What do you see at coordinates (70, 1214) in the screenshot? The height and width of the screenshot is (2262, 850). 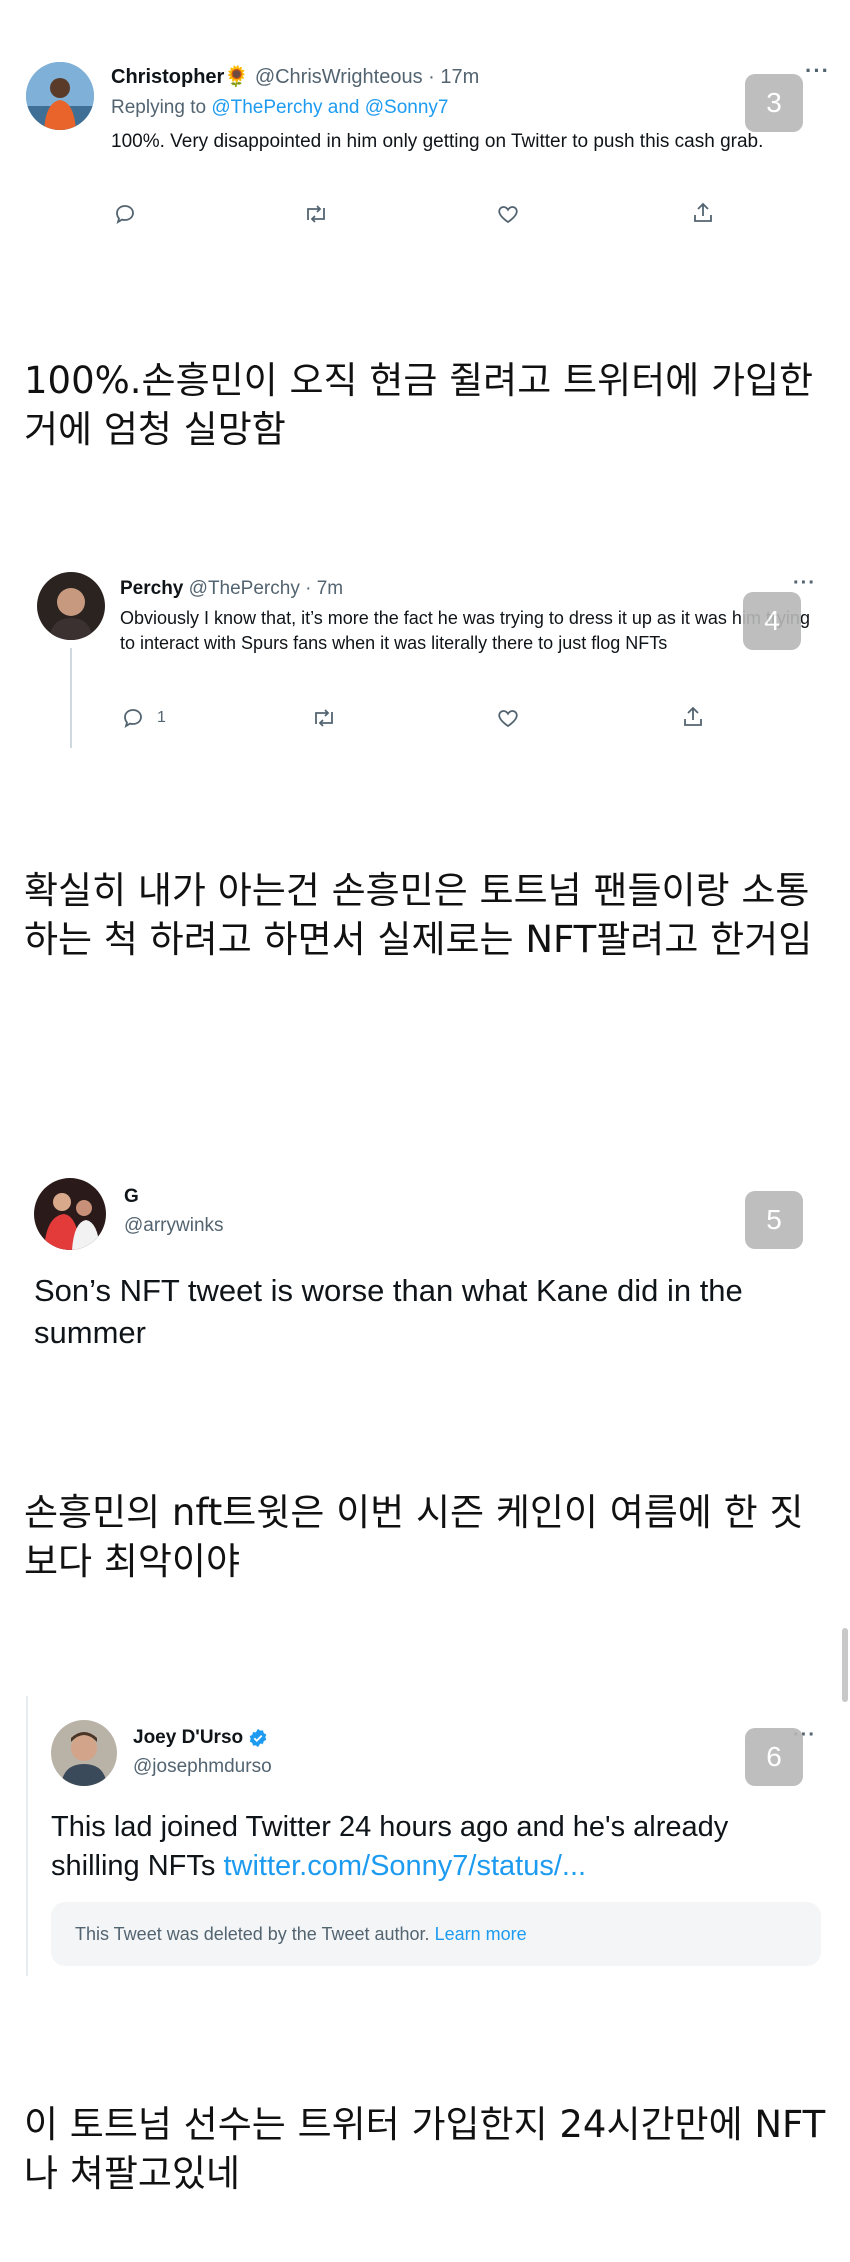 I see `avatar-g` at bounding box center [70, 1214].